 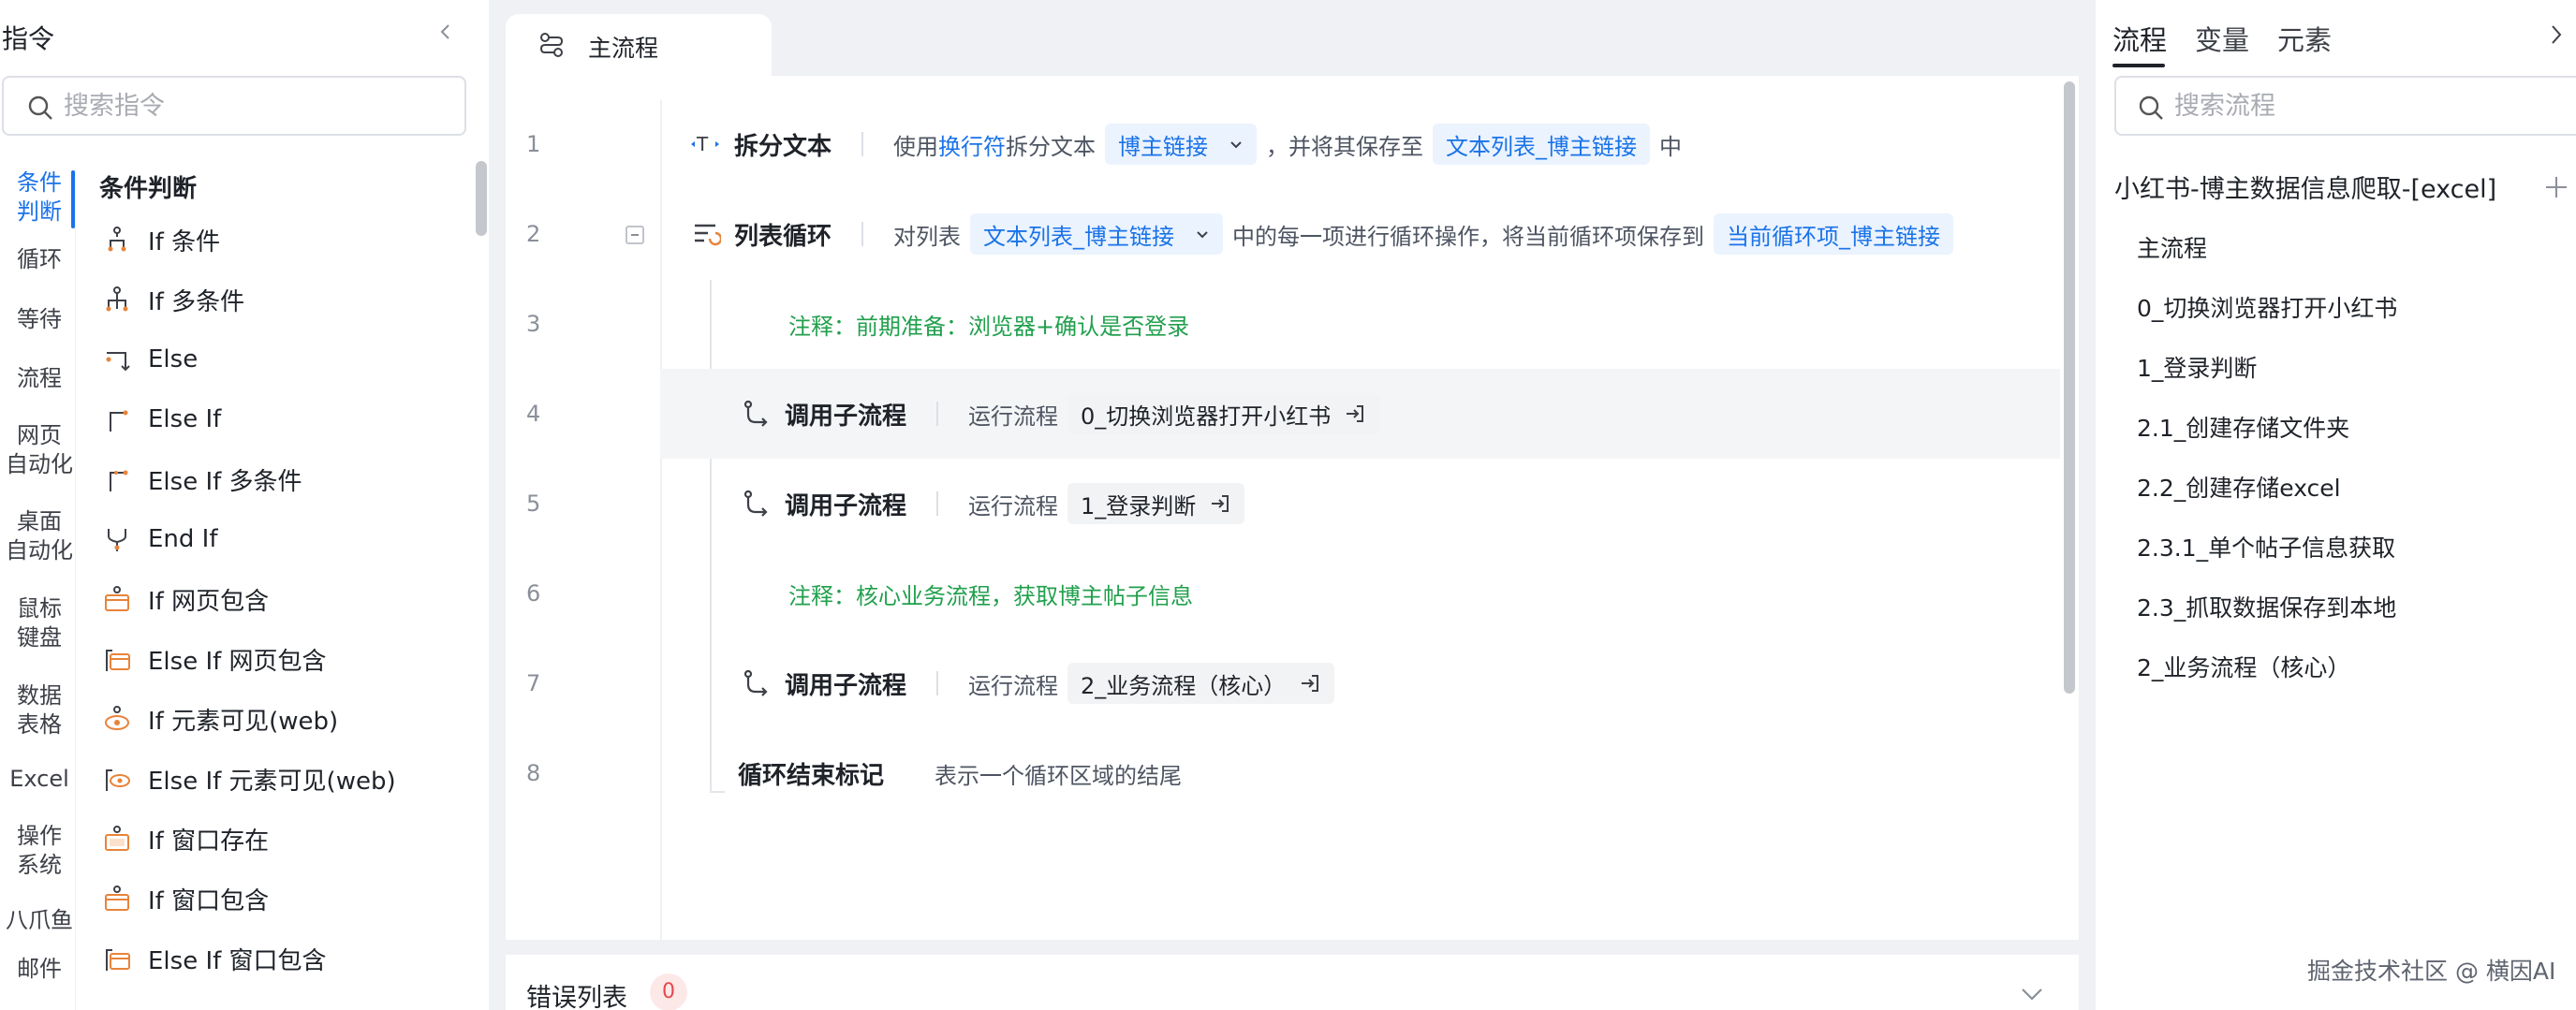 What do you see at coordinates (2371, 105) in the screenshot?
I see `flow-search-input` at bounding box center [2371, 105].